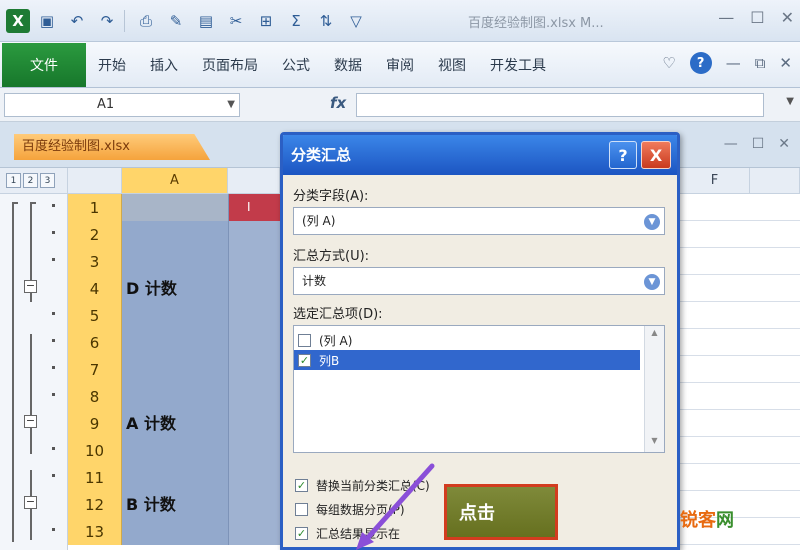  What do you see at coordinates (254, 207) in the screenshot?
I see `cell-b: I` at bounding box center [254, 207].